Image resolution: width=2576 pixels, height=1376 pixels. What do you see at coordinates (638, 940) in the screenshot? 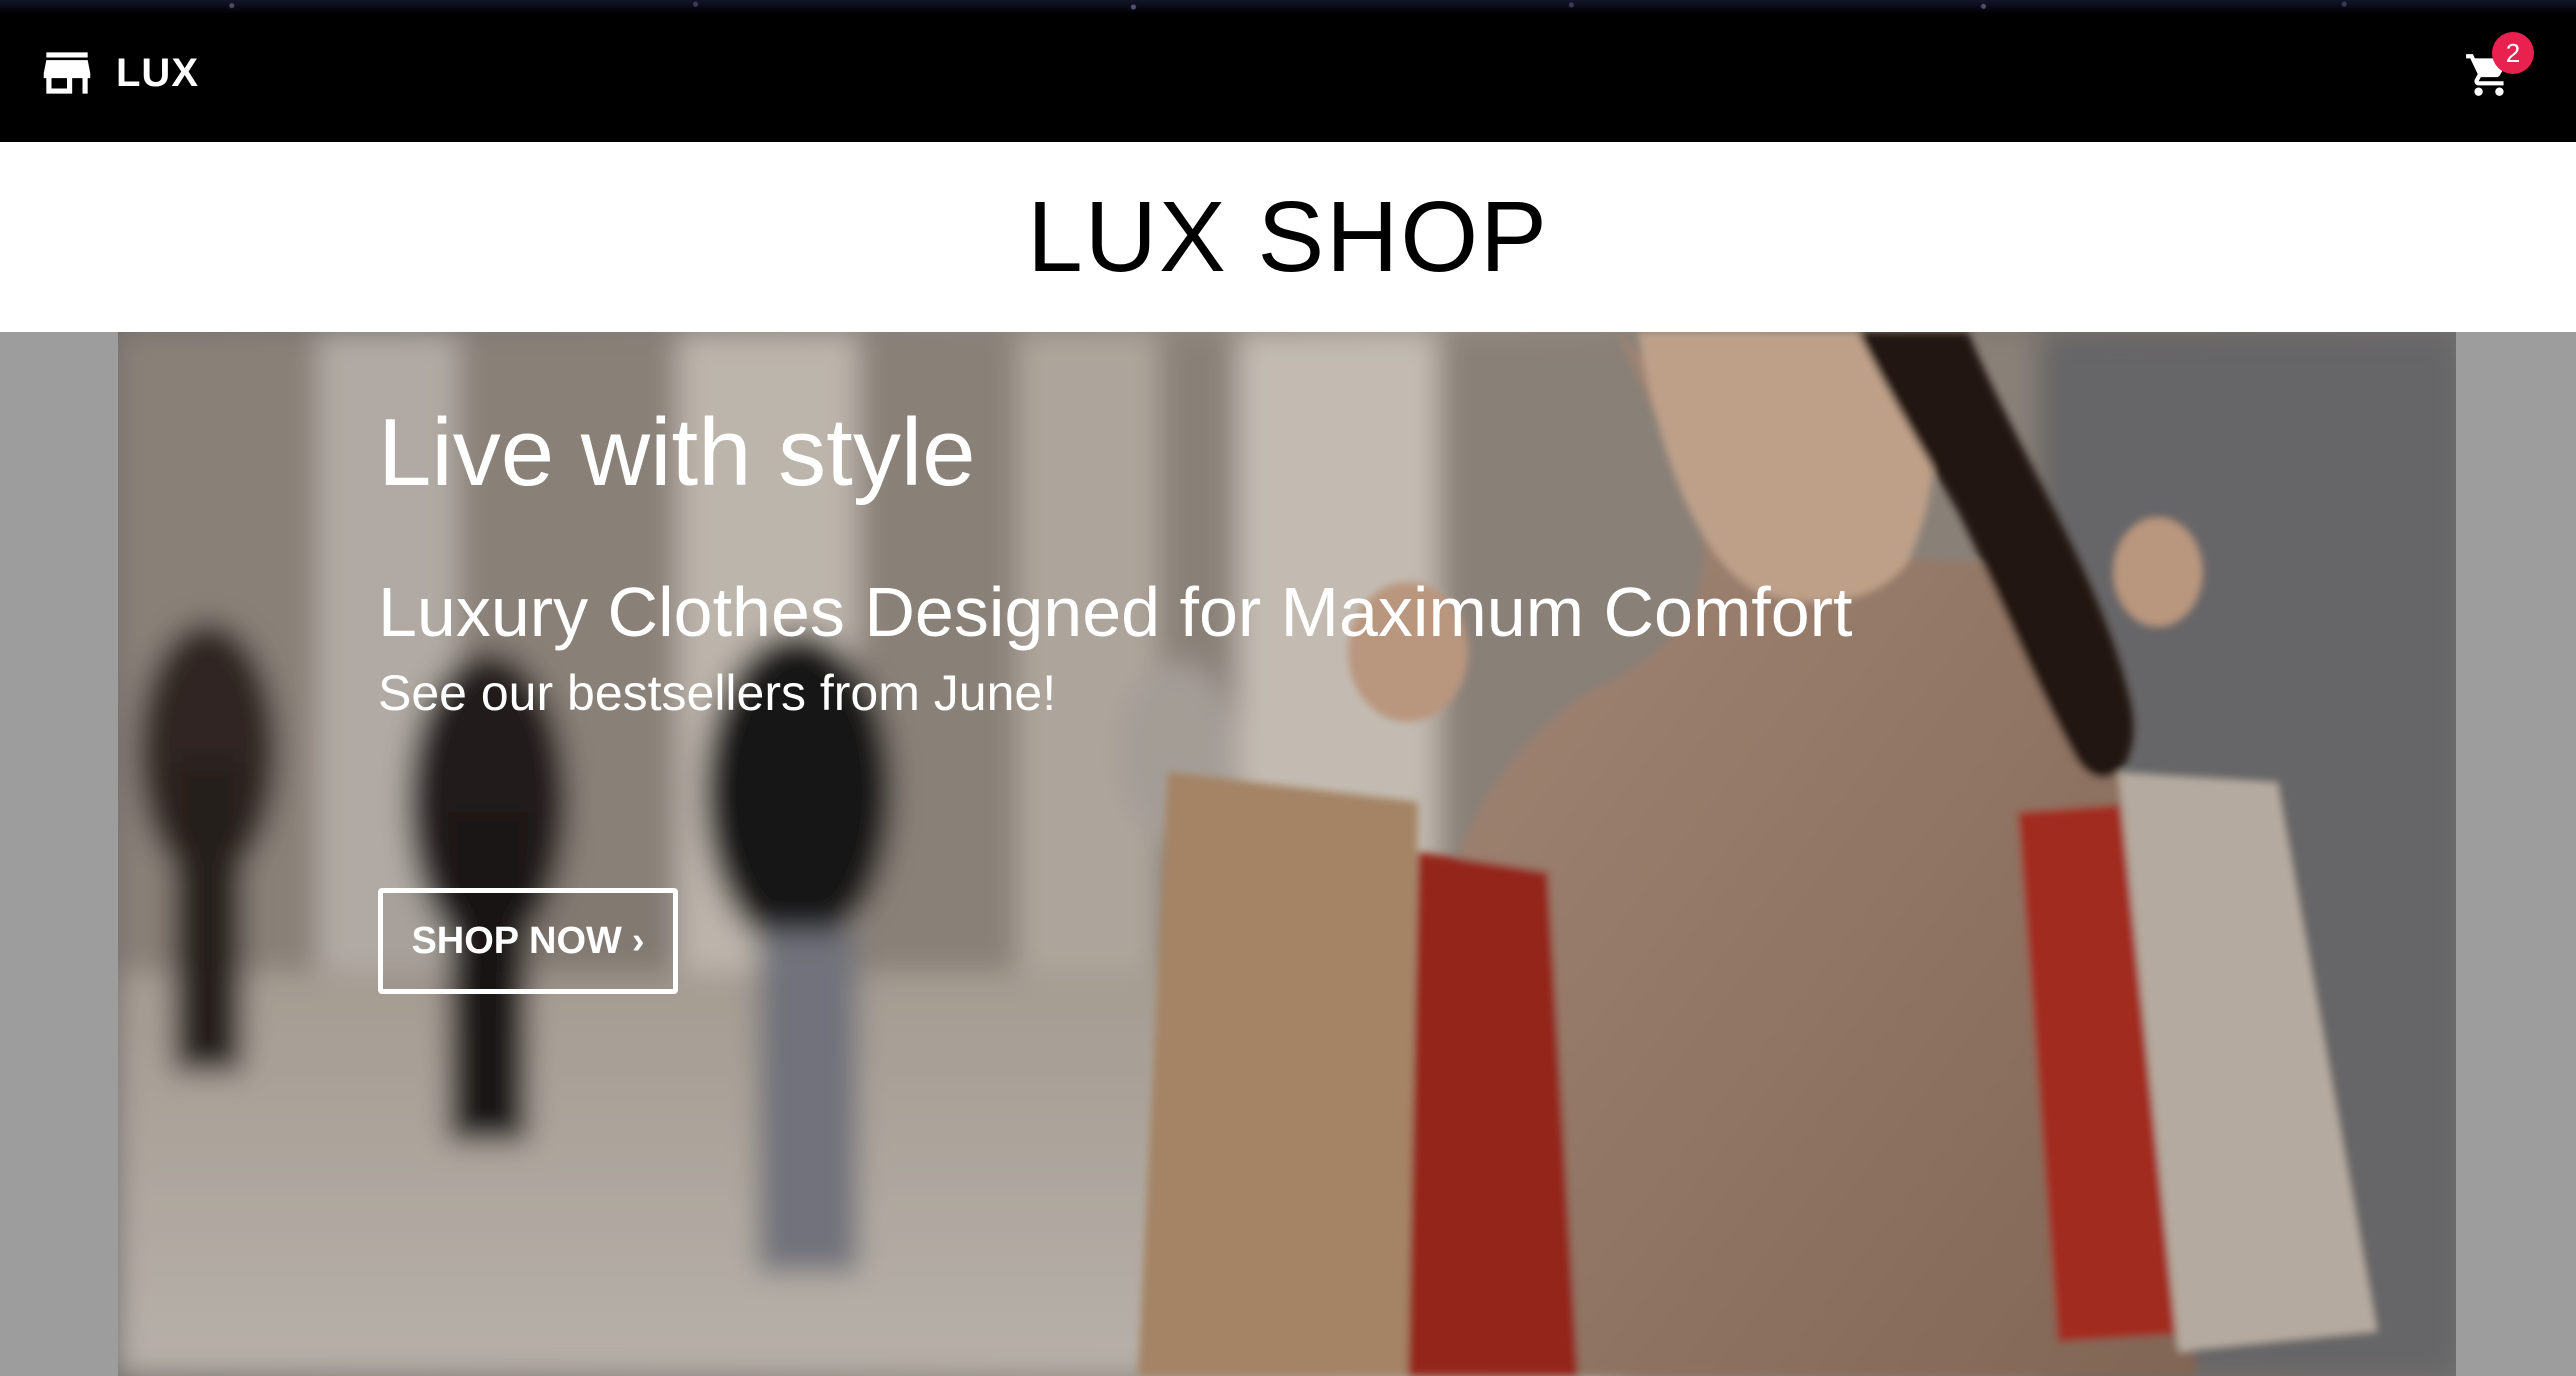
I see `chevron-right-icon: ›` at bounding box center [638, 940].